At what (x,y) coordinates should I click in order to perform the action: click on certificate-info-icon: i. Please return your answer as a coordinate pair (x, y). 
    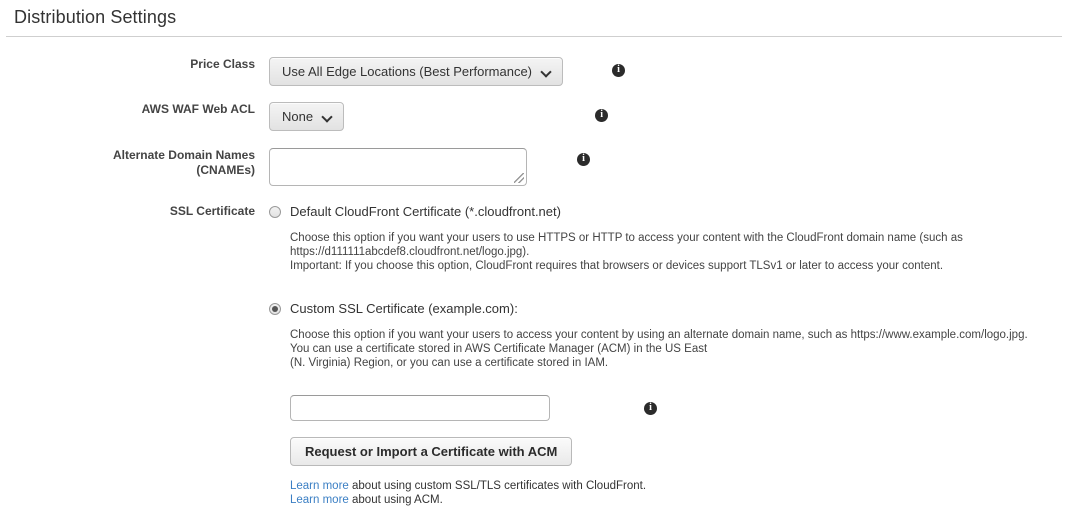
    Looking at the image, I should click on (650, 408).